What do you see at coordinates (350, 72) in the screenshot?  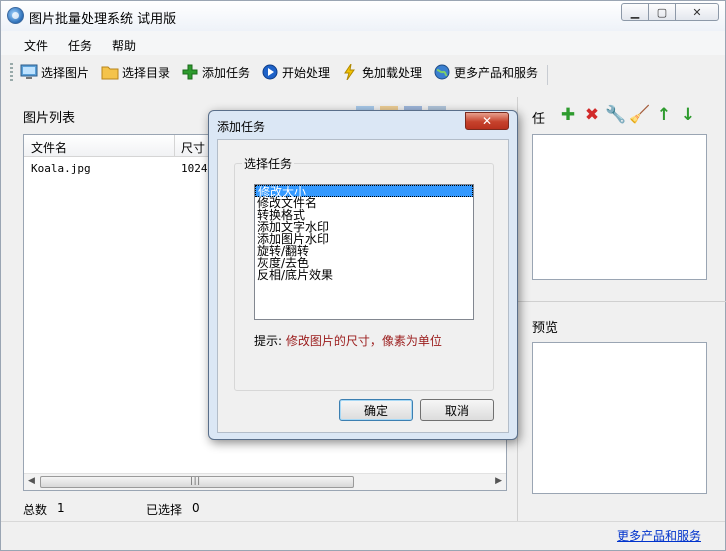 I see `lightning-icon` at bounding box center [350, 72].